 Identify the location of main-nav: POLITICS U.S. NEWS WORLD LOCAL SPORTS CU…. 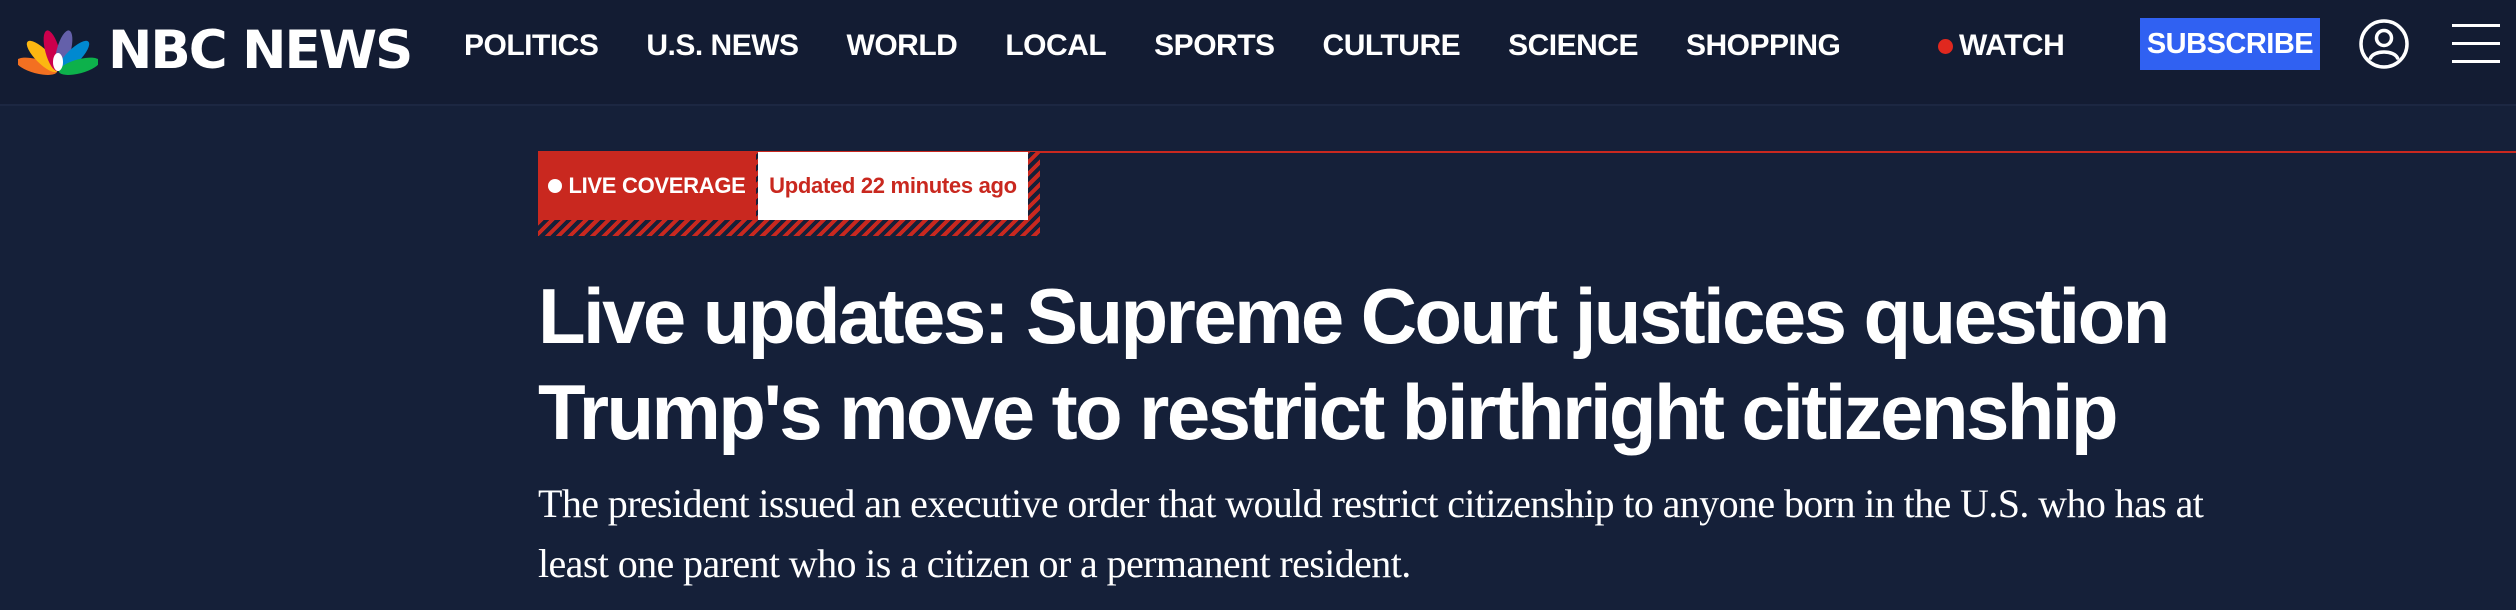
(1176, 46).